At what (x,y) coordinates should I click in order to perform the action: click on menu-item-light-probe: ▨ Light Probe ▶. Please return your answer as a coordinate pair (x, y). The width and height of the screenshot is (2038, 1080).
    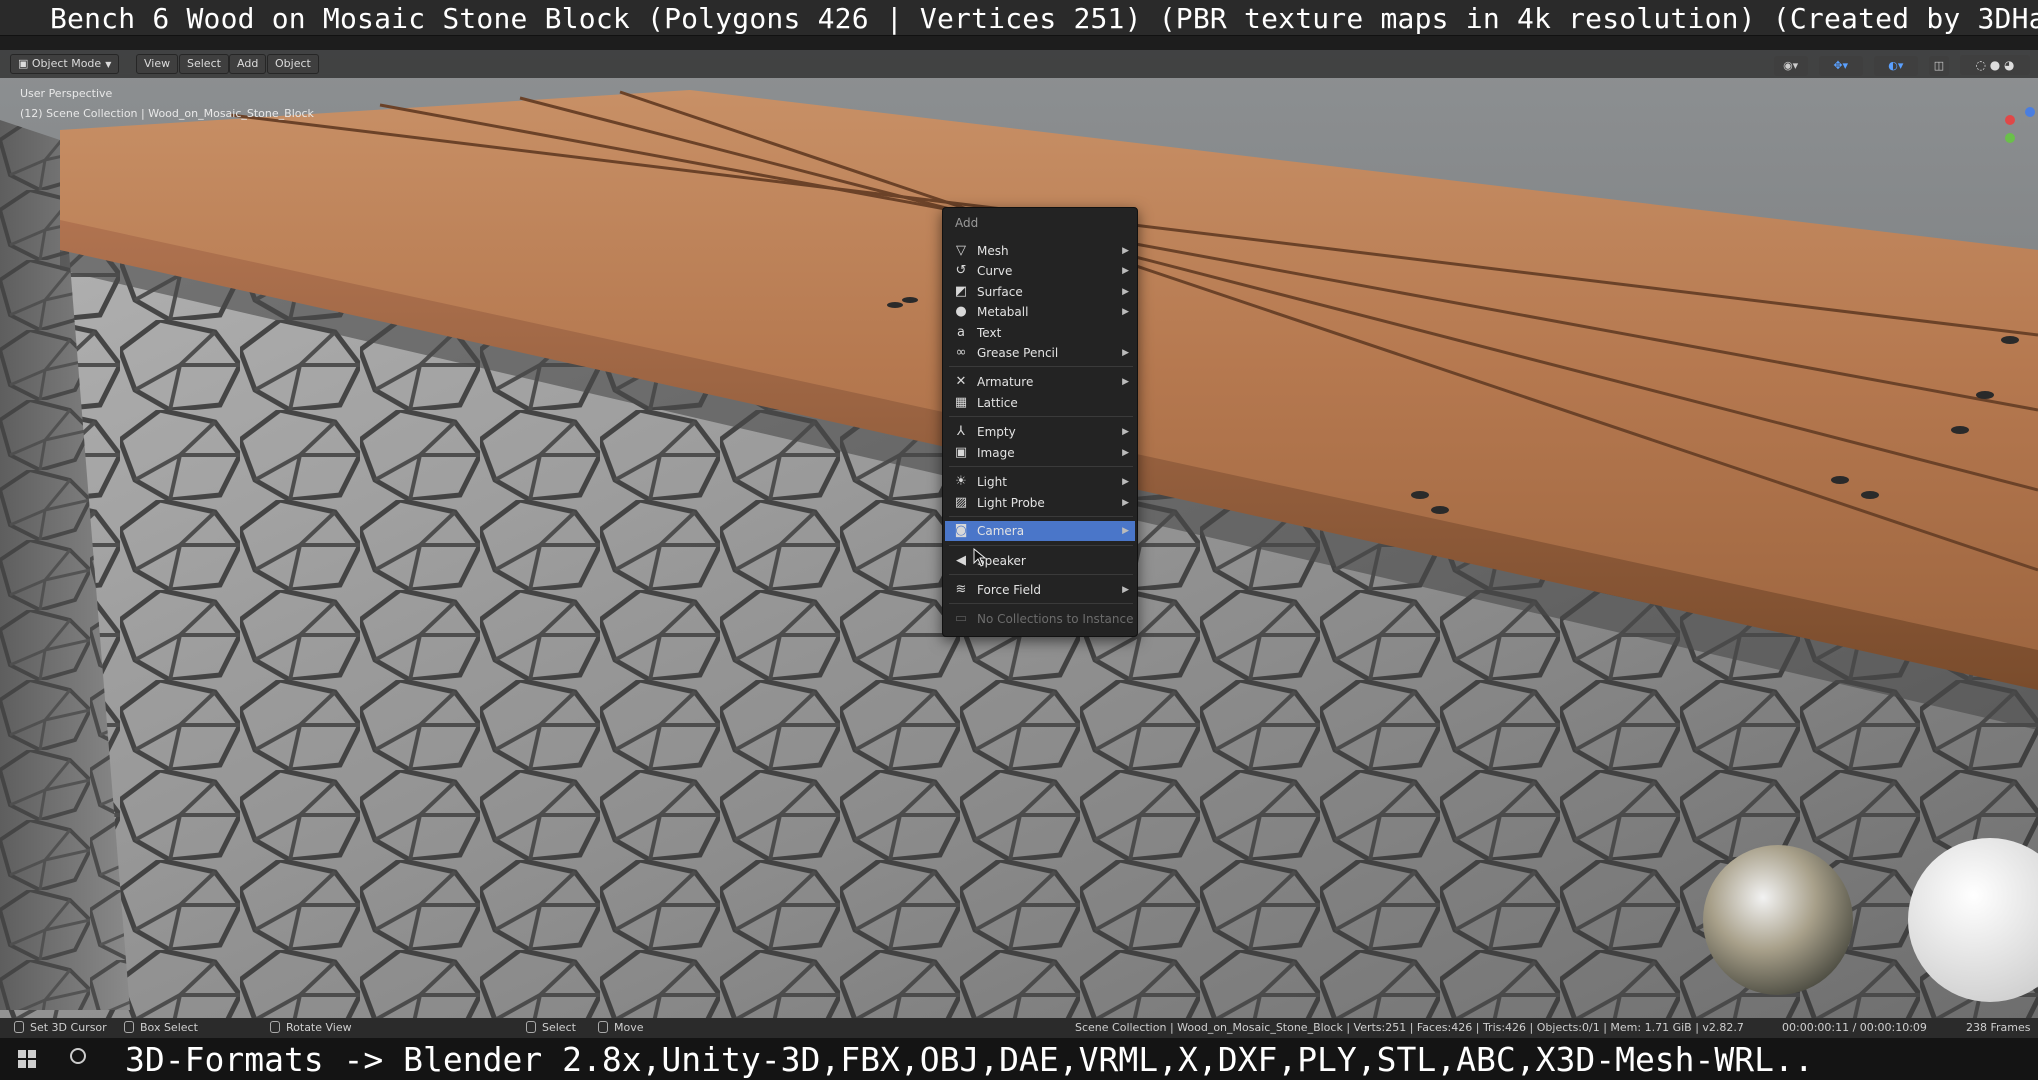
    Looking at the image, I should click on (1040, 503).